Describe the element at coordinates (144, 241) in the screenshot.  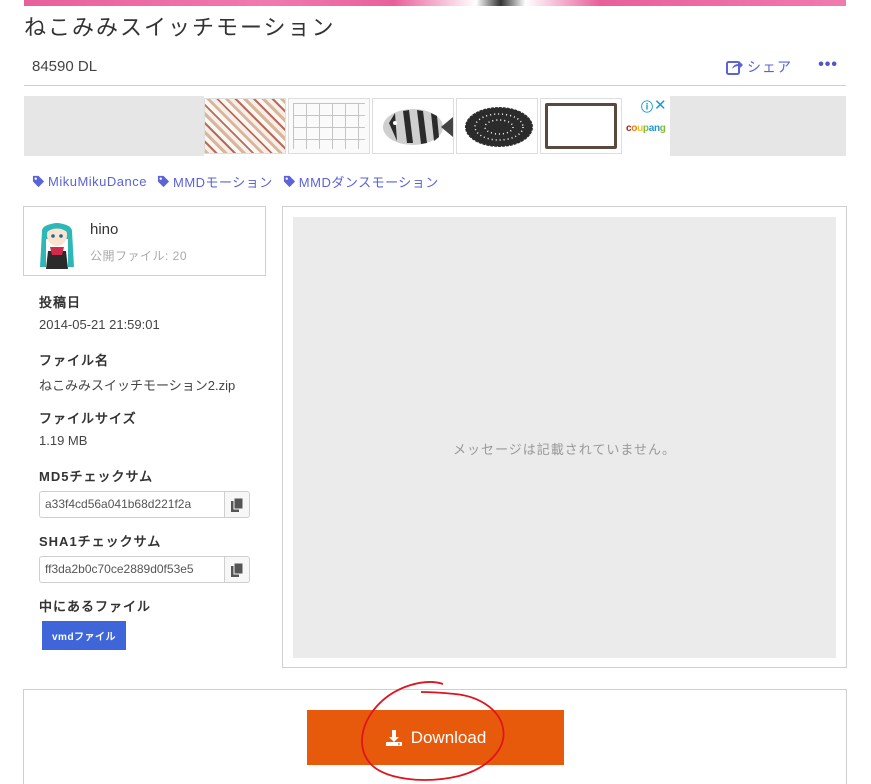
I see `user-card: hino 公開ファイル: 20` at that location.